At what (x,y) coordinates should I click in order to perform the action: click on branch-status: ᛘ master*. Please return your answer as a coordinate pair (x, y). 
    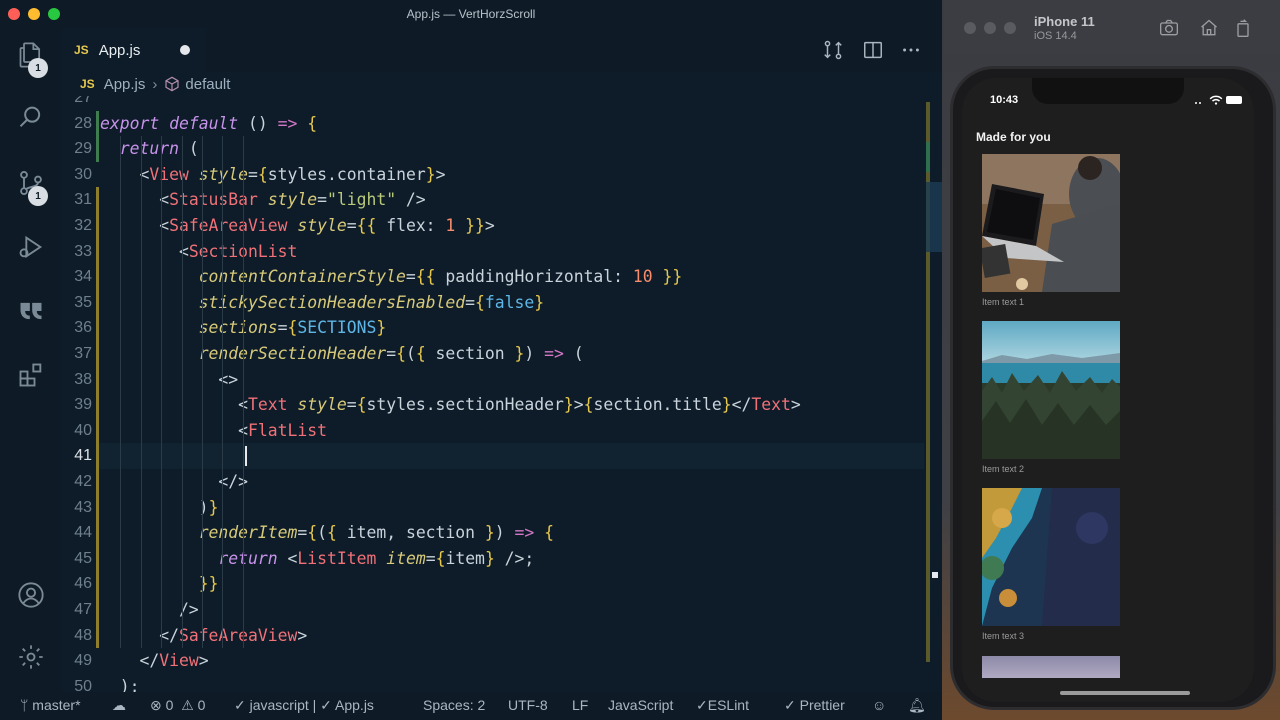
    Looking at the image, I should click on (50, 705).